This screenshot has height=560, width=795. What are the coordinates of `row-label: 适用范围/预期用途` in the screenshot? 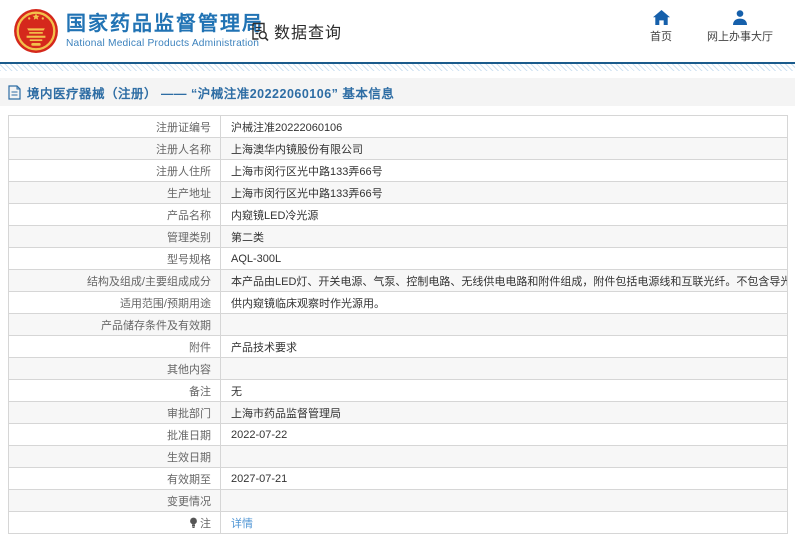 It's located at (114, 302).